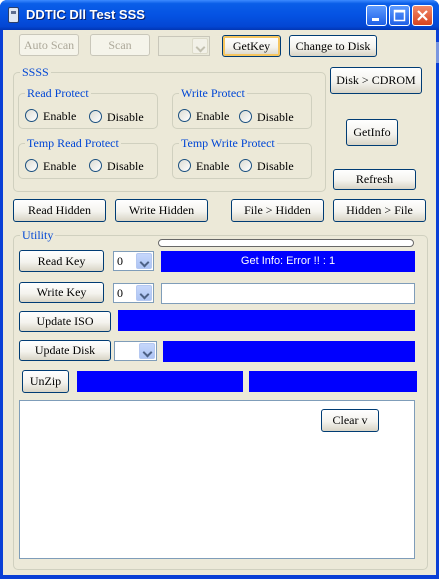 This screenshot has height=579, width=439. I want to click on get-key-button: GetKey, so click(251, 46).